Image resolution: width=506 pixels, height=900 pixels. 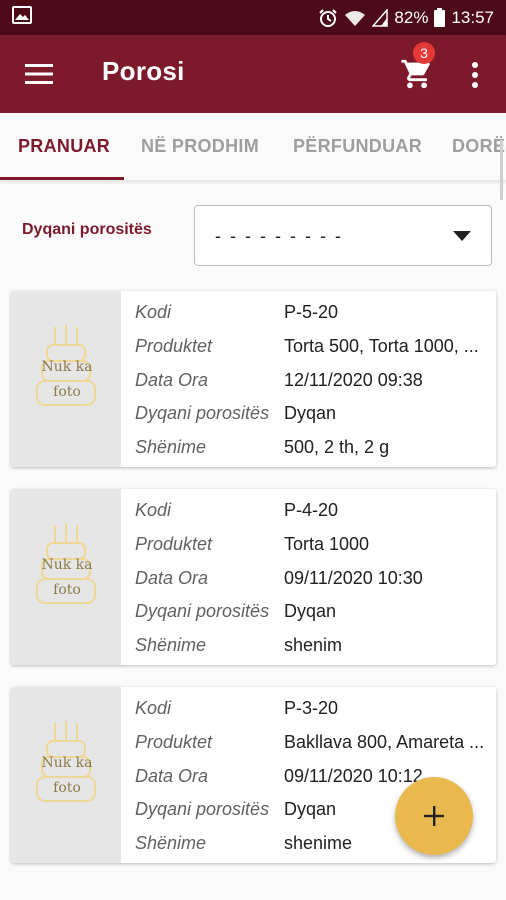 I want to click on add-icon, so click(x=434, y=816).